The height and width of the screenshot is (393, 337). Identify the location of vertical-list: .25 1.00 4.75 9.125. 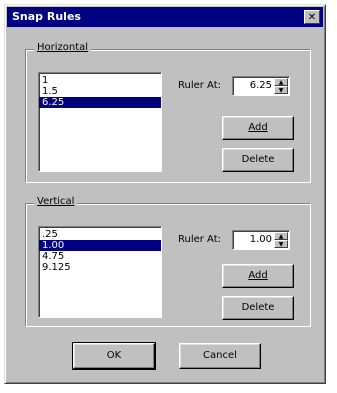
(100, 272).